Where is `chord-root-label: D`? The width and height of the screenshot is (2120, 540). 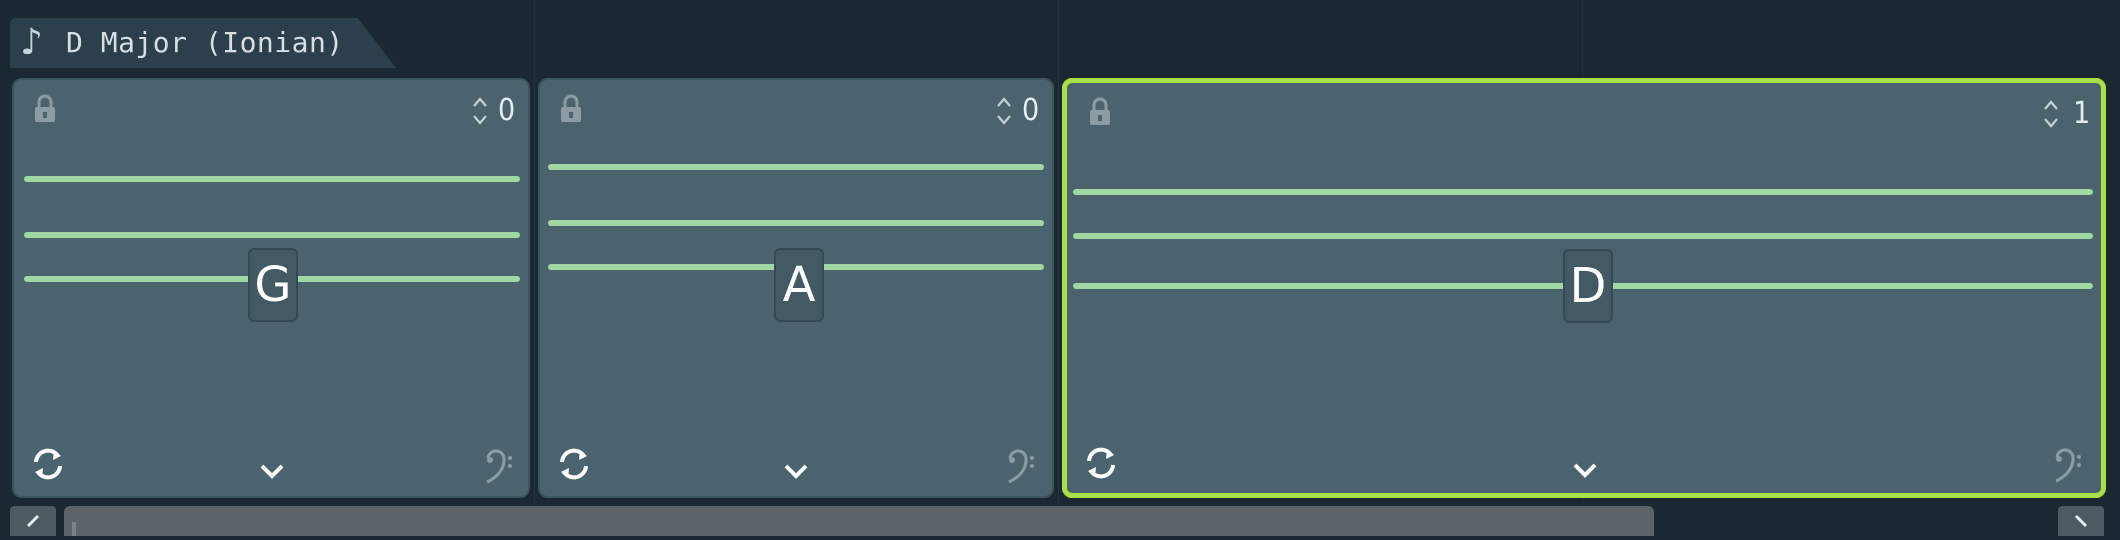 chord-root-label: D is located at coordinates (1588, 286).